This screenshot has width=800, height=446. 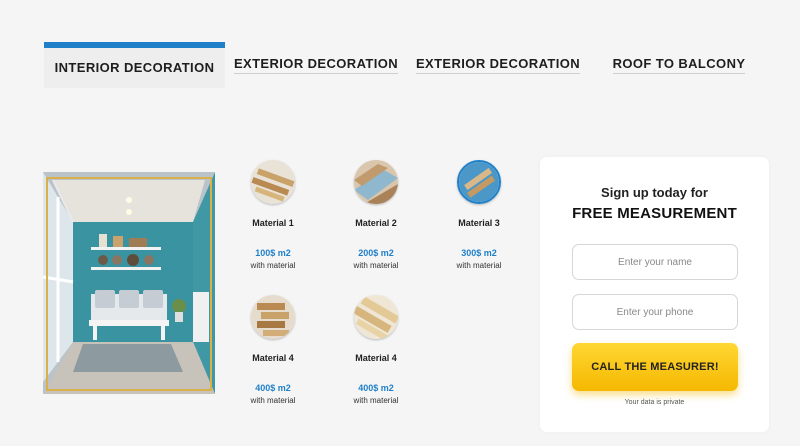 I want to click on material-card: Material 1 100$ m2 with material, so click(x=273, y=215).